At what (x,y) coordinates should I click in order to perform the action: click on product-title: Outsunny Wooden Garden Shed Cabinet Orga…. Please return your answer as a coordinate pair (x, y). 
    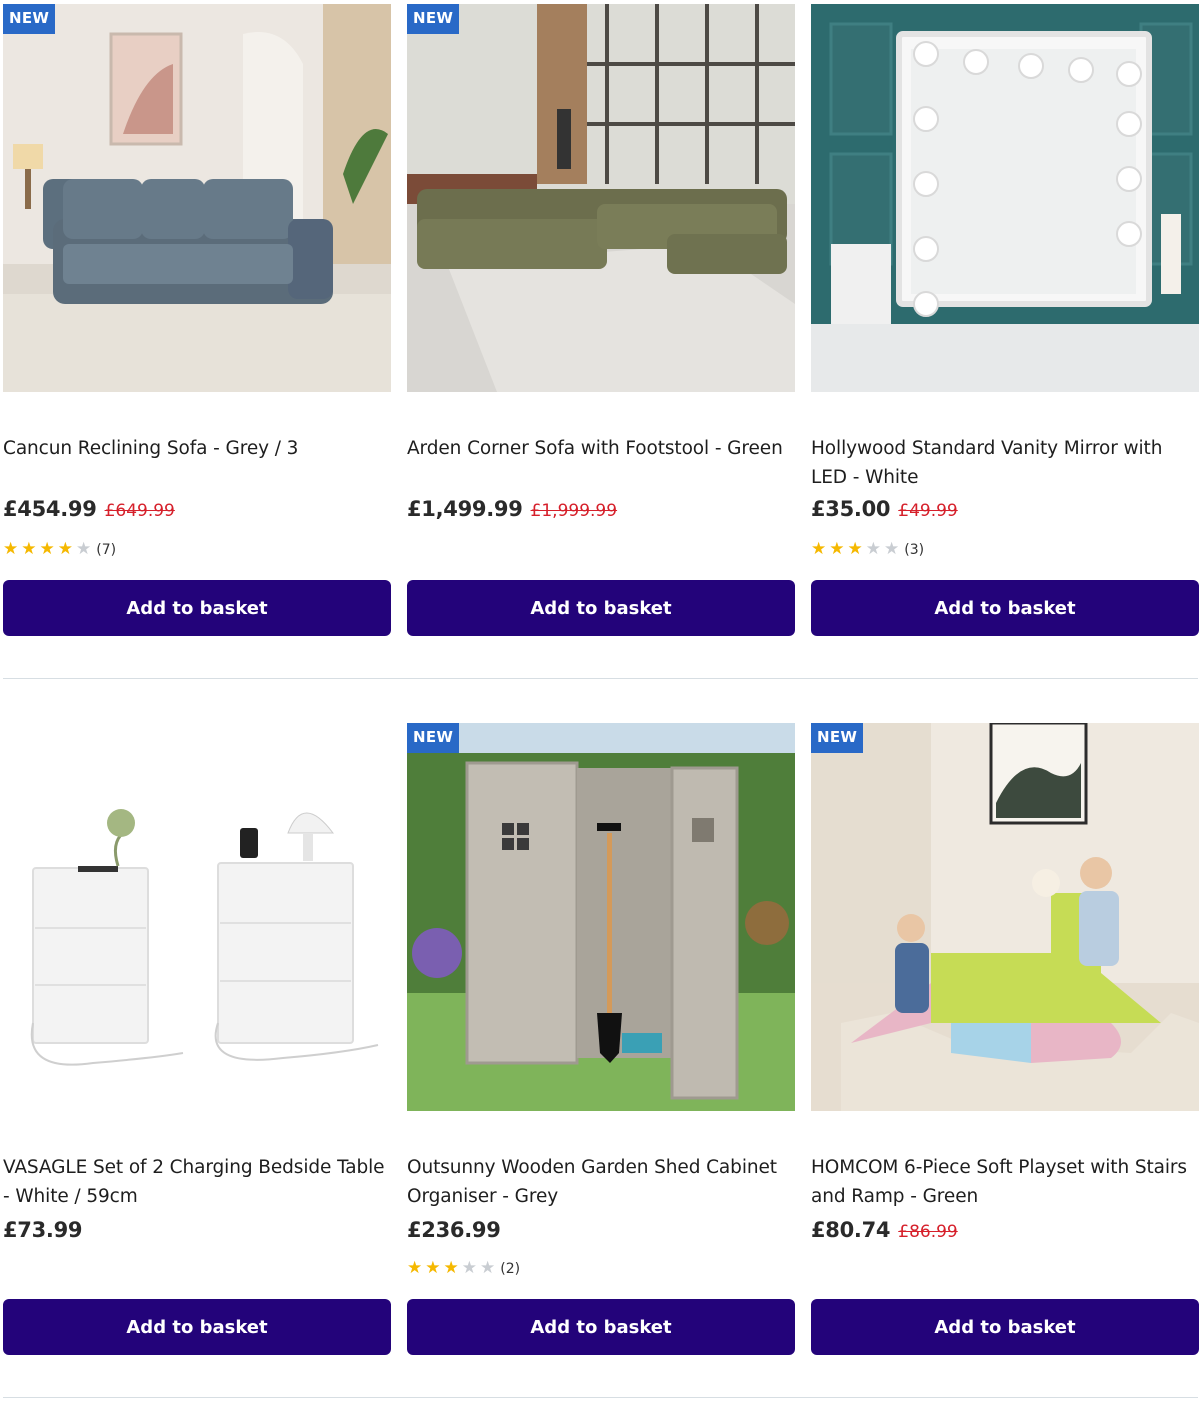
    Looking at the image, I should click on (600, 1182).